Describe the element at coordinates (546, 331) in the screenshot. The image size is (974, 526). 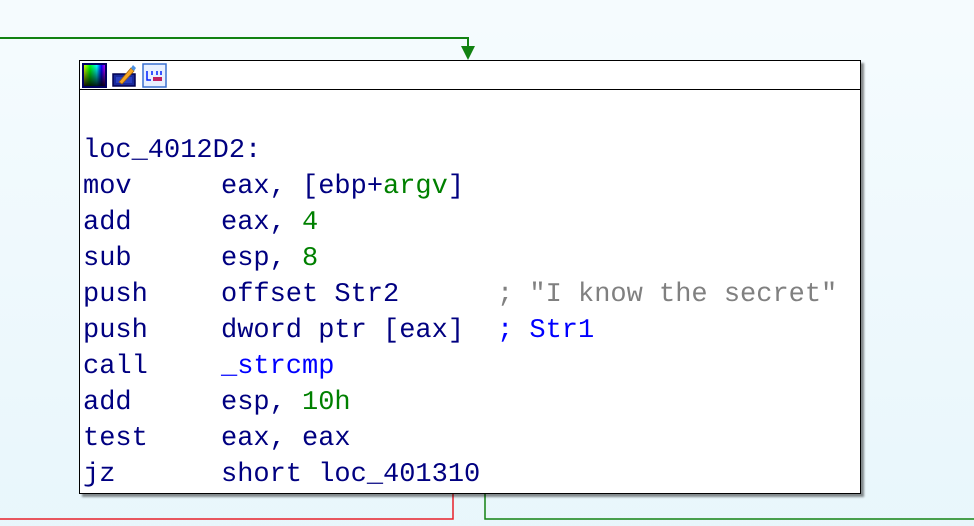
I see `instruction-comment: ; Str1` at that location.